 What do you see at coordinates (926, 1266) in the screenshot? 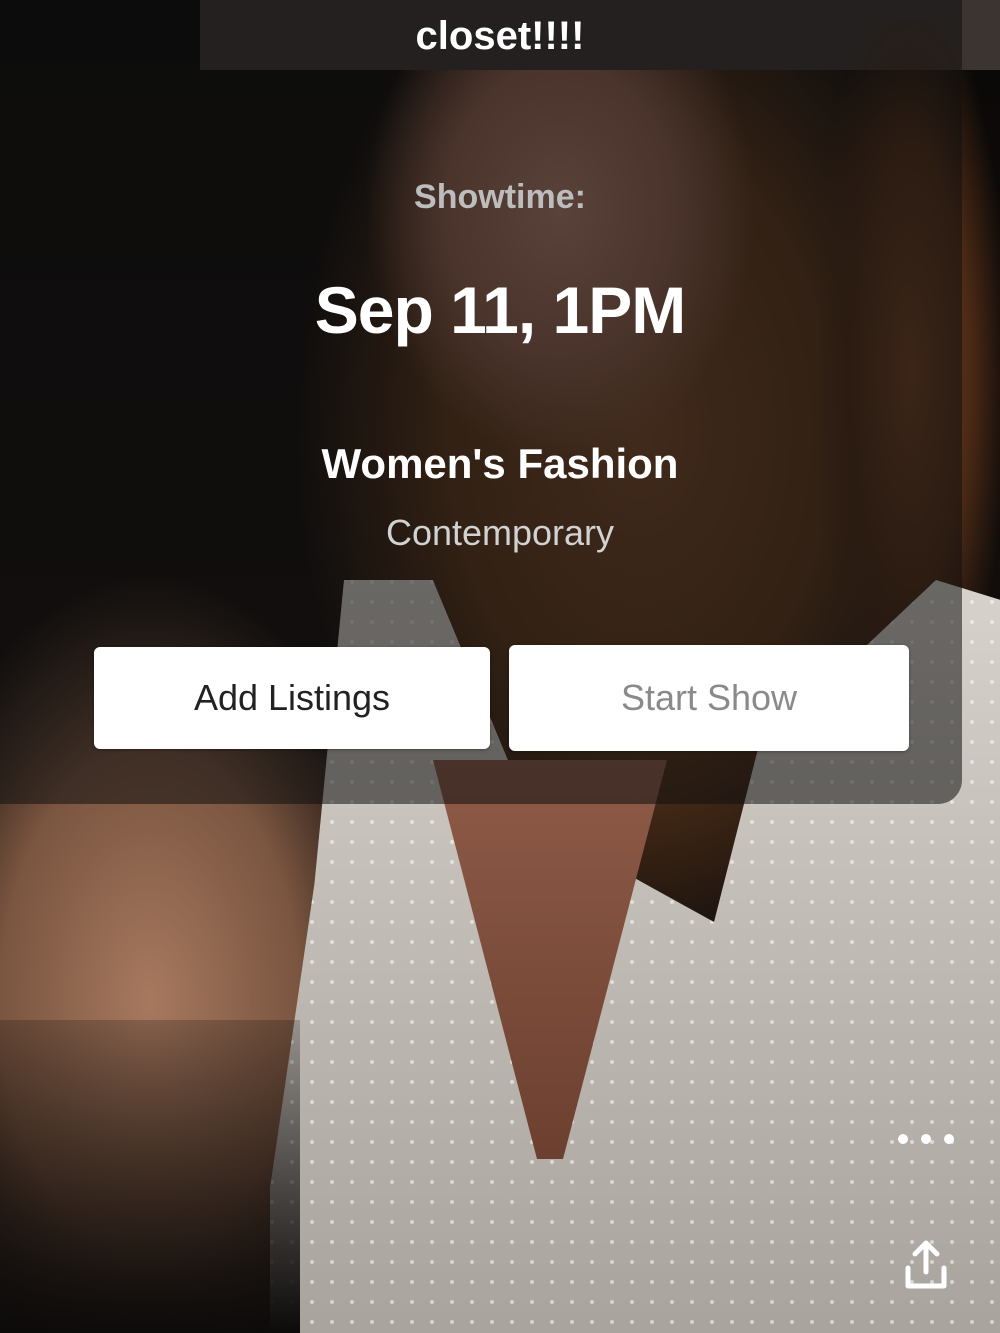
I see `share-upload-icon` at bounding box center [926, 1266].